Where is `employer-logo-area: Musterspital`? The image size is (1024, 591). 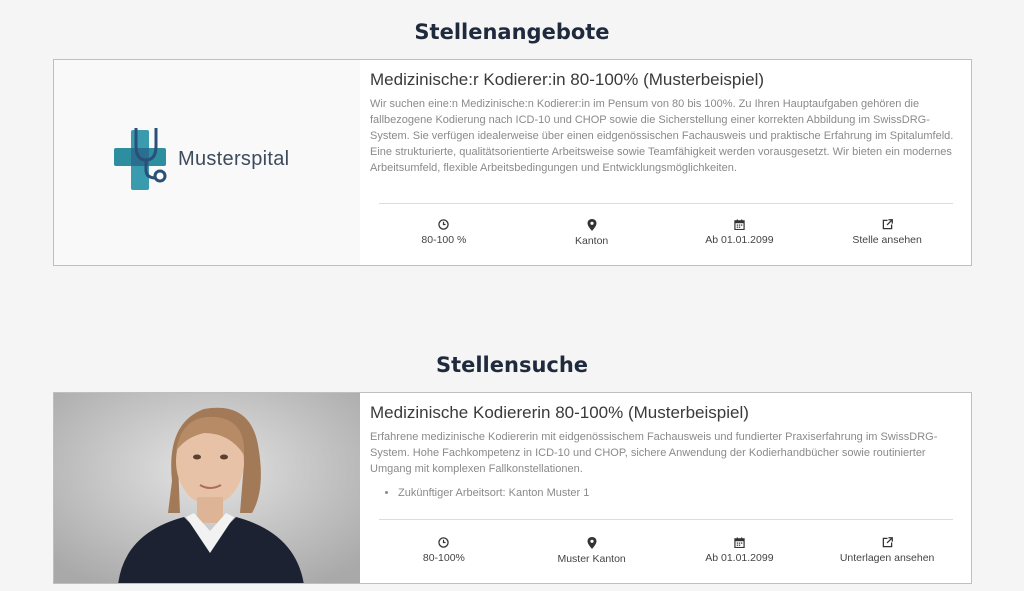 employer-logo-area: Musterspital is located at coordinates (207, 162).